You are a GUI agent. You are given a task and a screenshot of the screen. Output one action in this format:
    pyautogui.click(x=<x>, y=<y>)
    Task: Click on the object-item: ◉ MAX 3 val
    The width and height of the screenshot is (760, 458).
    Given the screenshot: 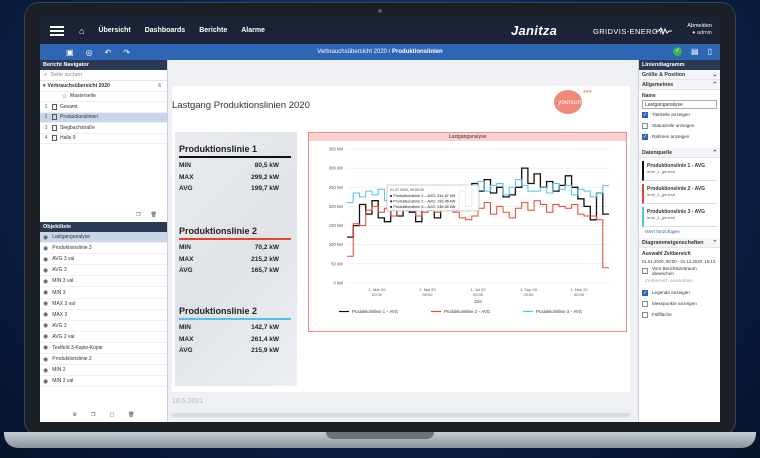 What is the action you would take?
    pyautogui.click(x=103, y=304)
    